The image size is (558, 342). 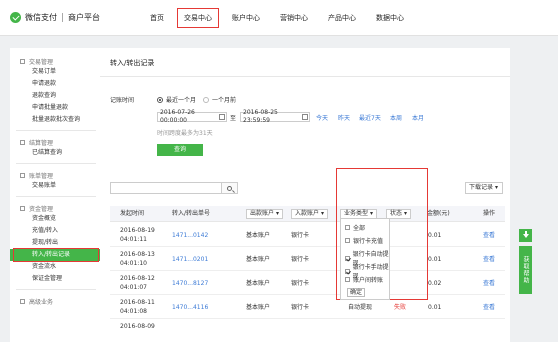 What do you see at coordinates (174, 188) in the screenshot?
I see `search-input` at bounding box center [174, 188].